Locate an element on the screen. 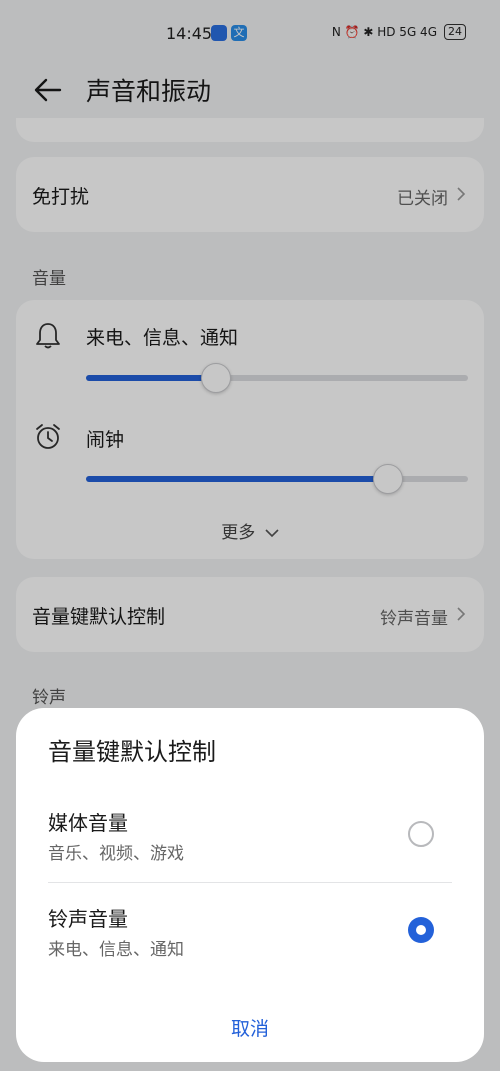  option-subtitle: 音乐、视频、游戏 is located at coordinates (116, 854).